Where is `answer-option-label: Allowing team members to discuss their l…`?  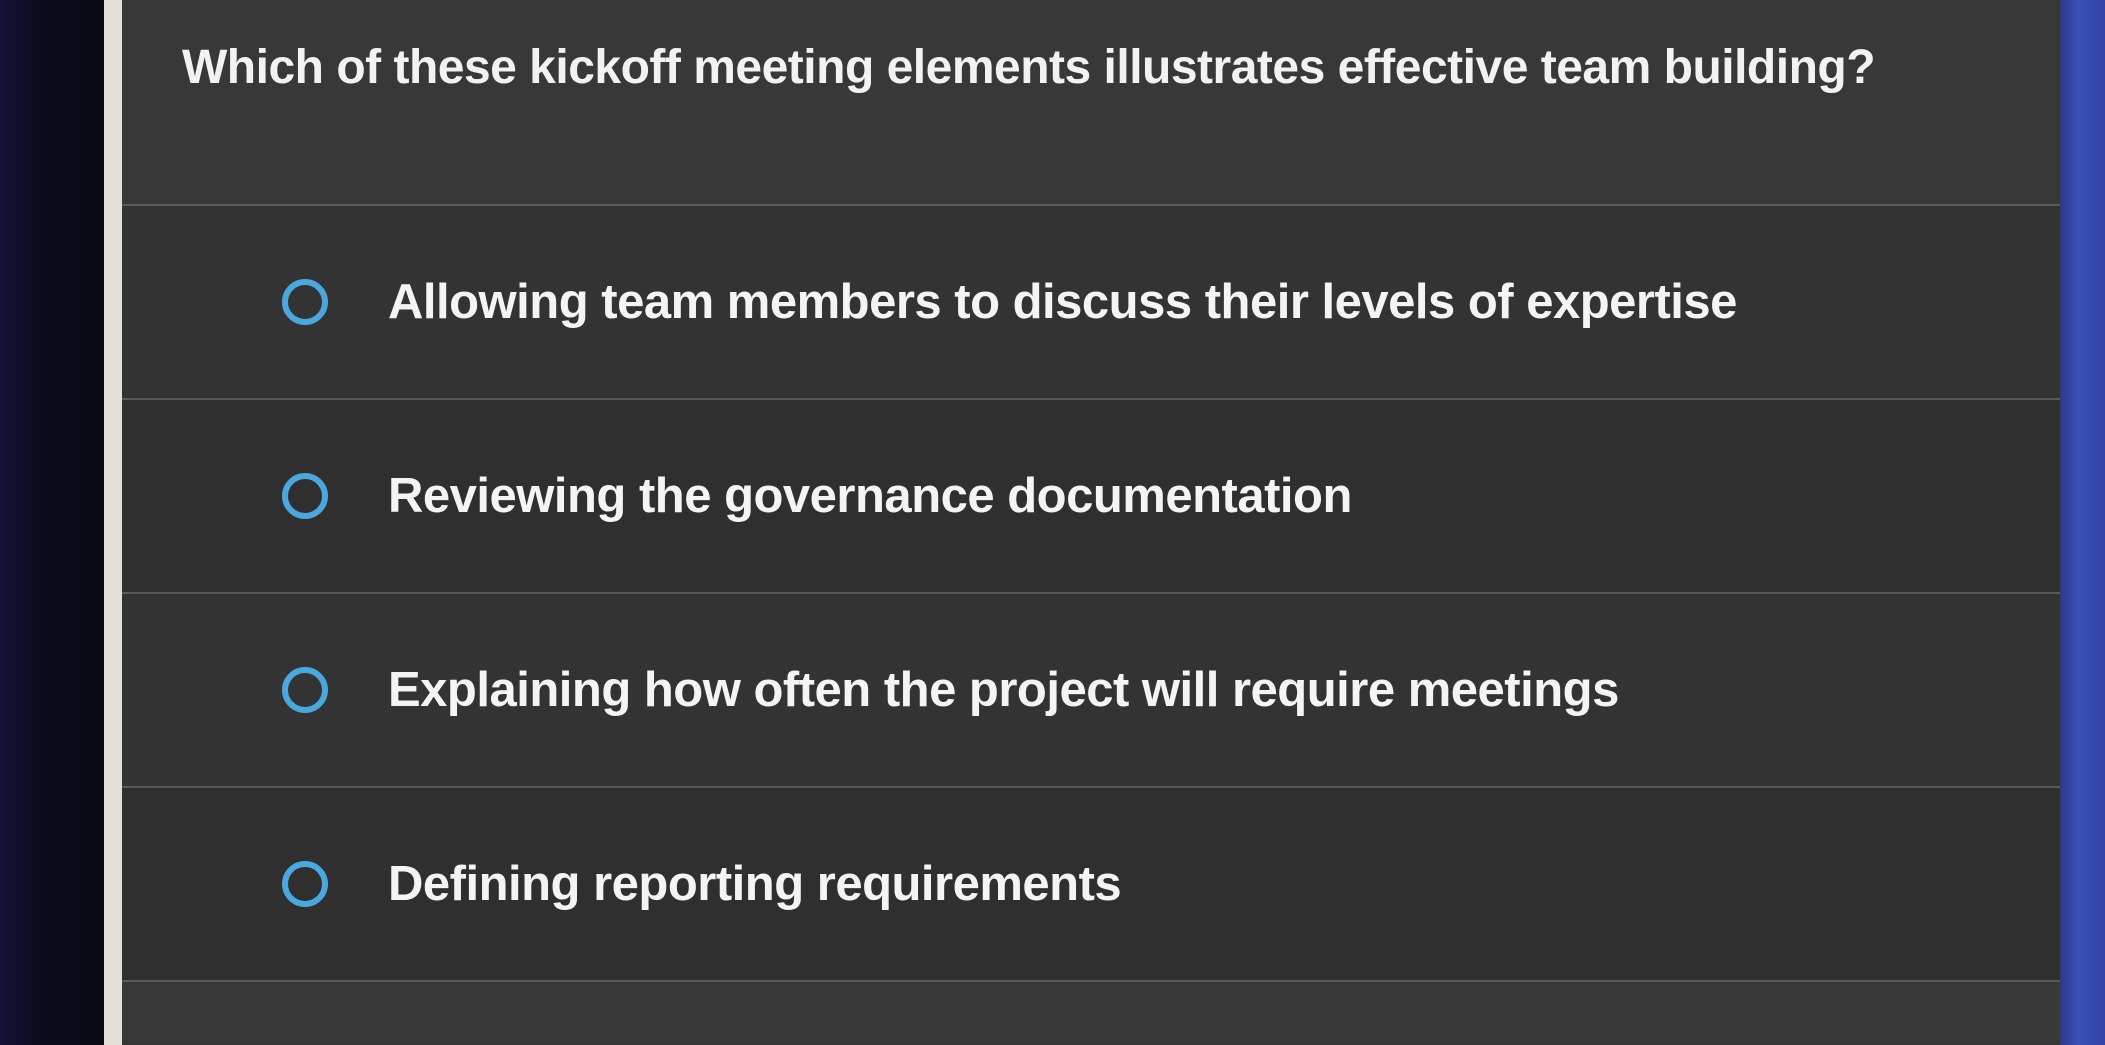 answer-option-label: Allowing team members to discuss their l… is located at coordinates (1062, 302).